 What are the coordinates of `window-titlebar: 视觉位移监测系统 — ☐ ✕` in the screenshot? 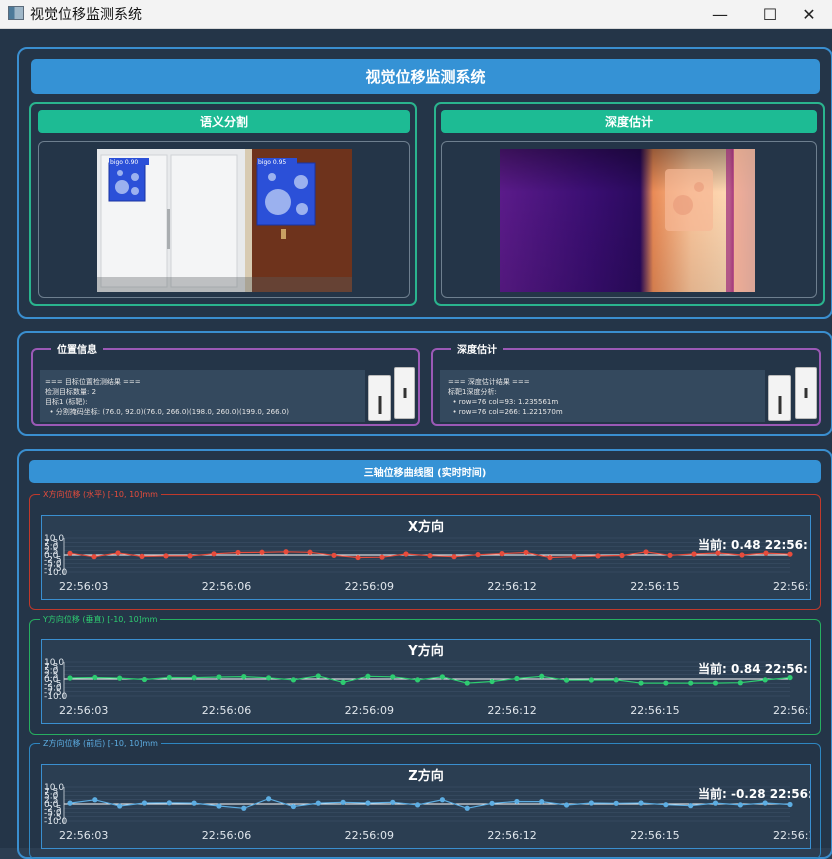 It's located at (416, 14).